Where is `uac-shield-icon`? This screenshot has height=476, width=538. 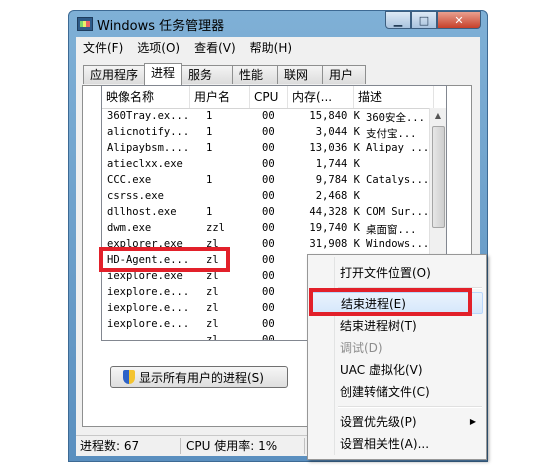
uac-shield-icon is located at coordinates (129, 377).